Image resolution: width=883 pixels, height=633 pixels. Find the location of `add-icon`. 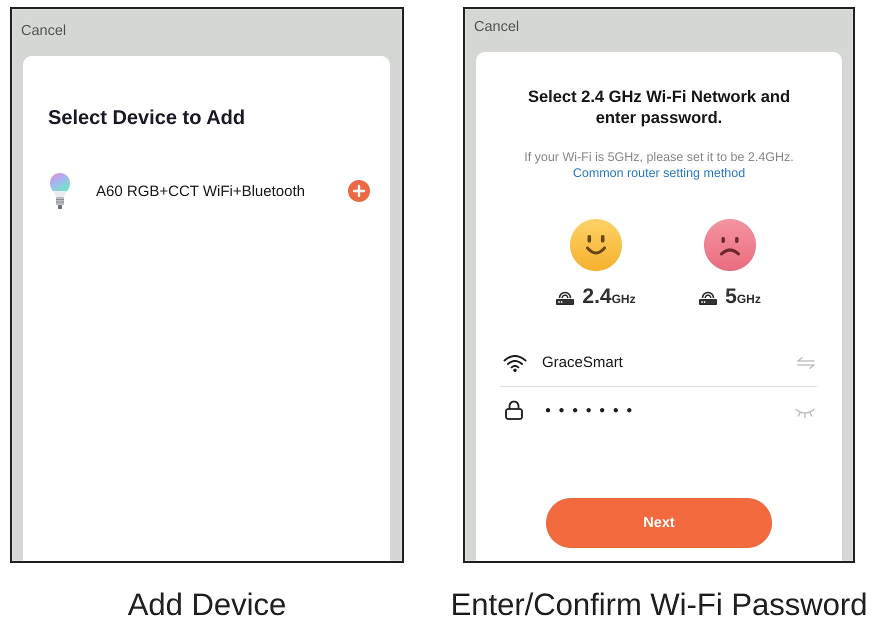

add-icon is located at coordinates (359, 191).